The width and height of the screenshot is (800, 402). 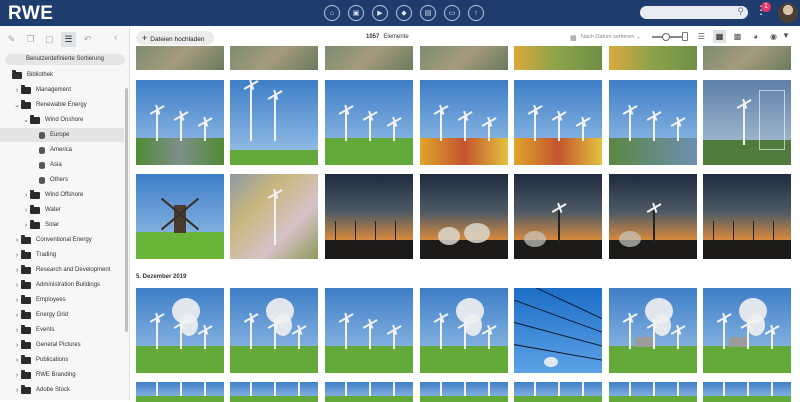 I want to click on copy-icon: ❐, so click(x=30, y=39).